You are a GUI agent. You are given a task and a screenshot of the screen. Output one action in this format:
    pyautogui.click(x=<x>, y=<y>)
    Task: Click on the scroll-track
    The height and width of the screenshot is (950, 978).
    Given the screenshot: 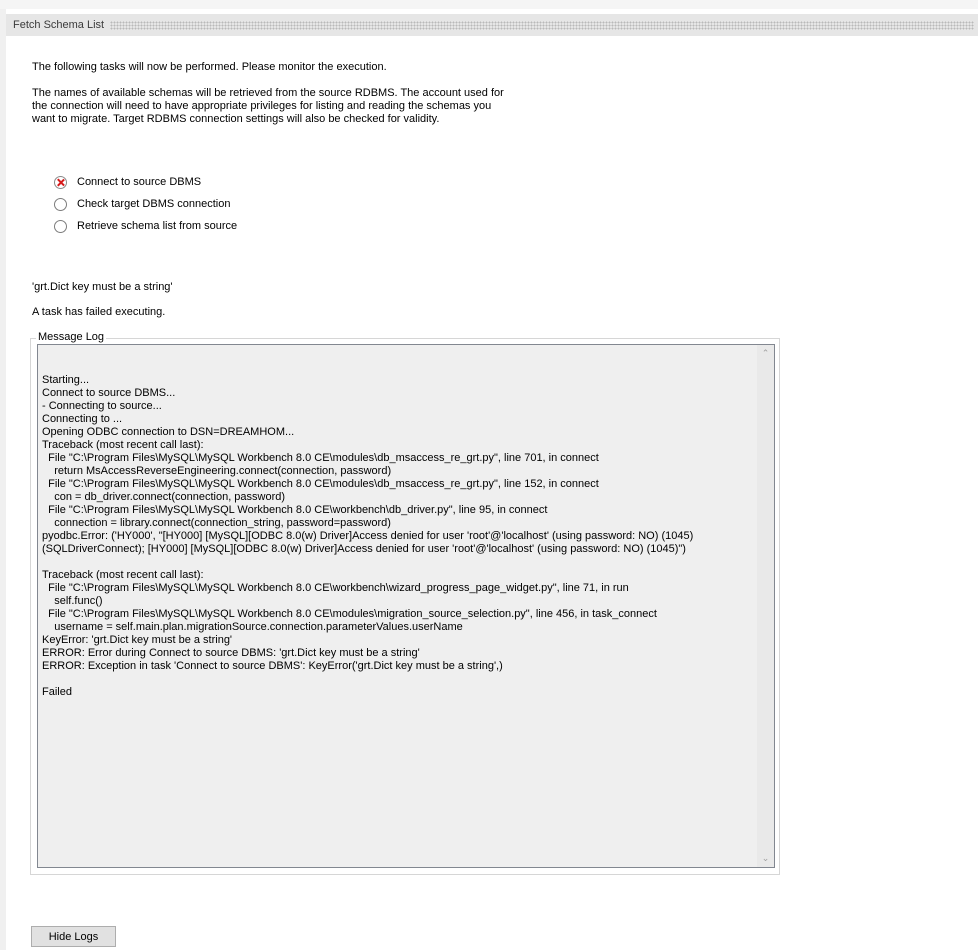 What is the action you would take?
    pyautogui.click(x=765, y=606)
    